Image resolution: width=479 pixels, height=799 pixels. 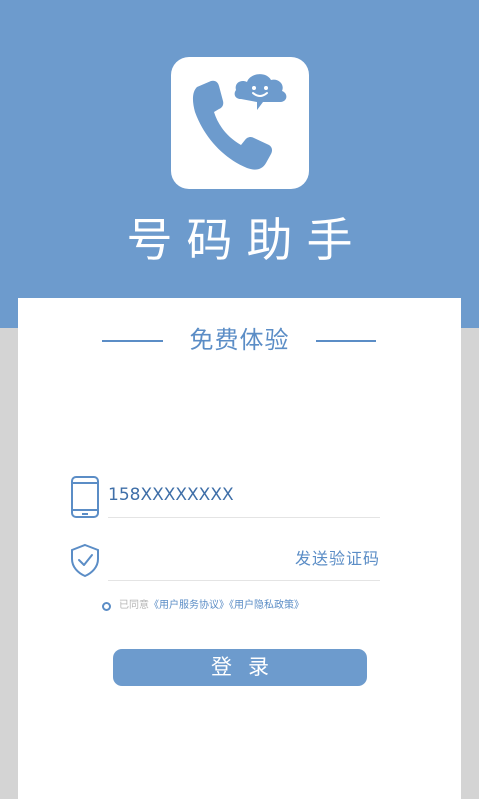 I want to click on section-title: 免费体验, so click(x=239, y=340).